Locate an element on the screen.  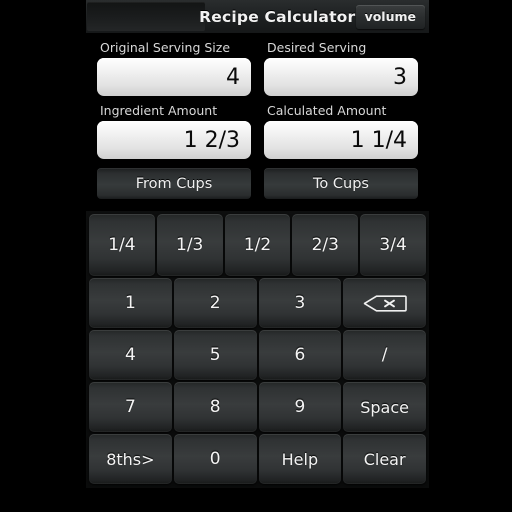
key-help: Help is located at coordinates (300, 459).